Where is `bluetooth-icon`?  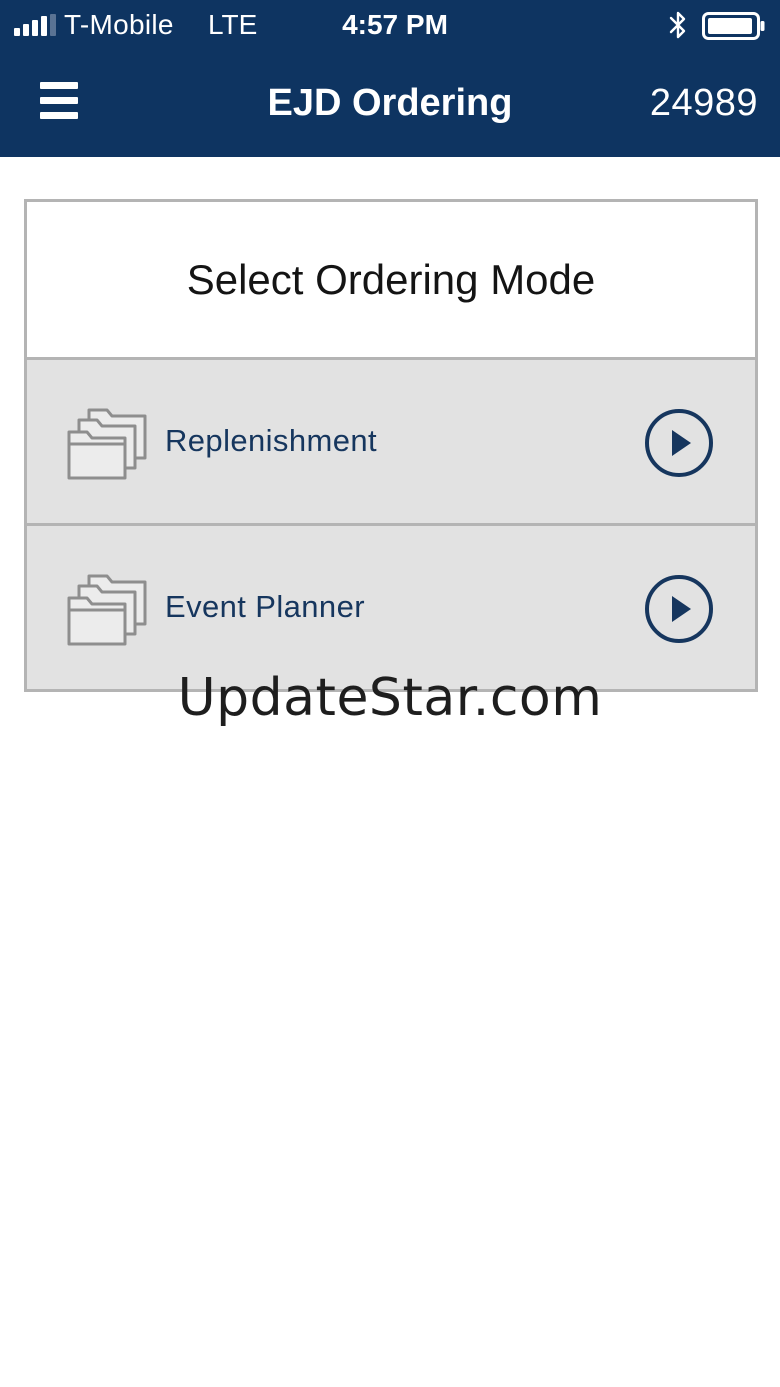 bluetooth-icon is located at coordinates (677, 25).